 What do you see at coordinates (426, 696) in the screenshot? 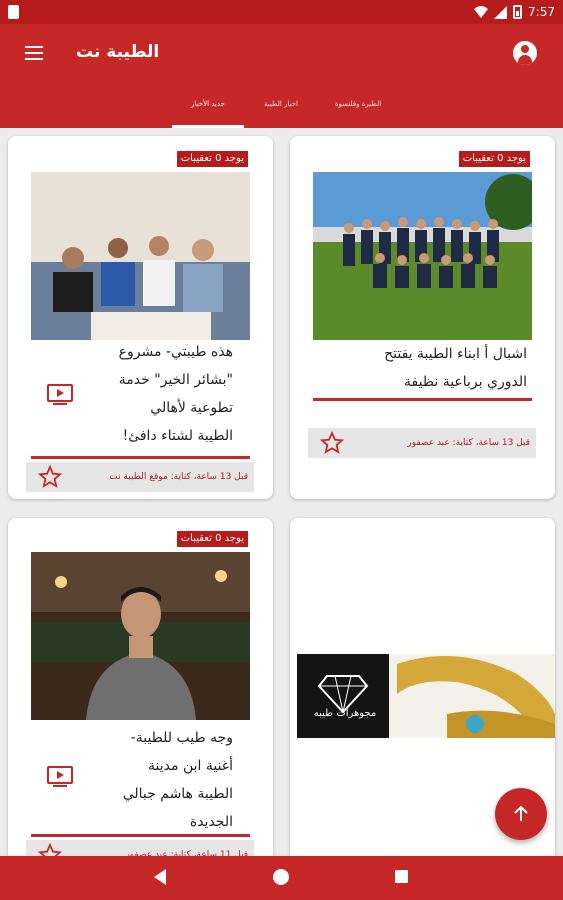
I see `ad-image` at bounding box center [426, 696].